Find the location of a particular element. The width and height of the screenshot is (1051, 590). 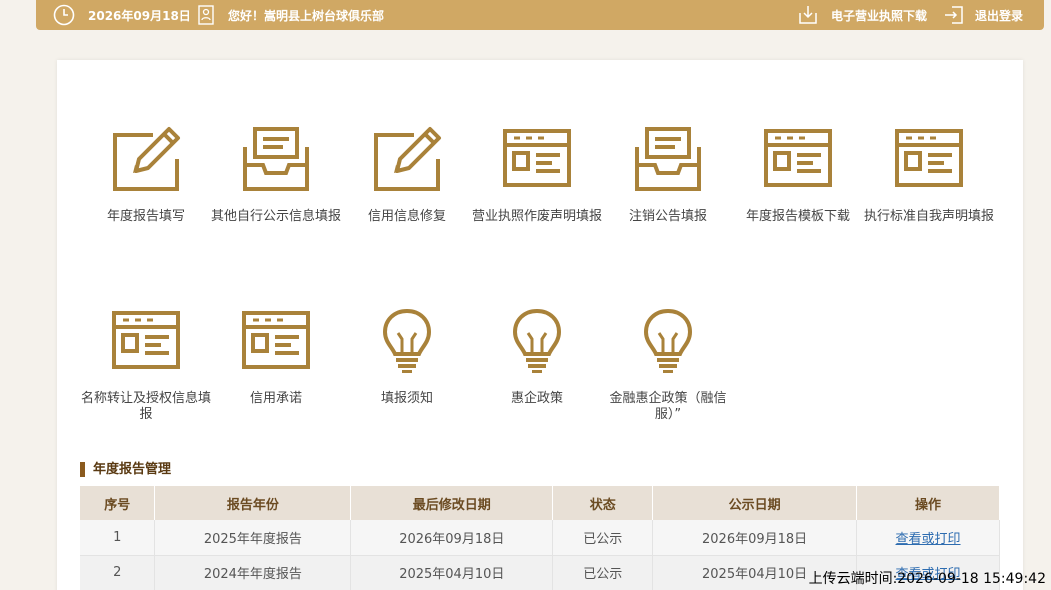

logout-icon is located at coordinates (954, 15).